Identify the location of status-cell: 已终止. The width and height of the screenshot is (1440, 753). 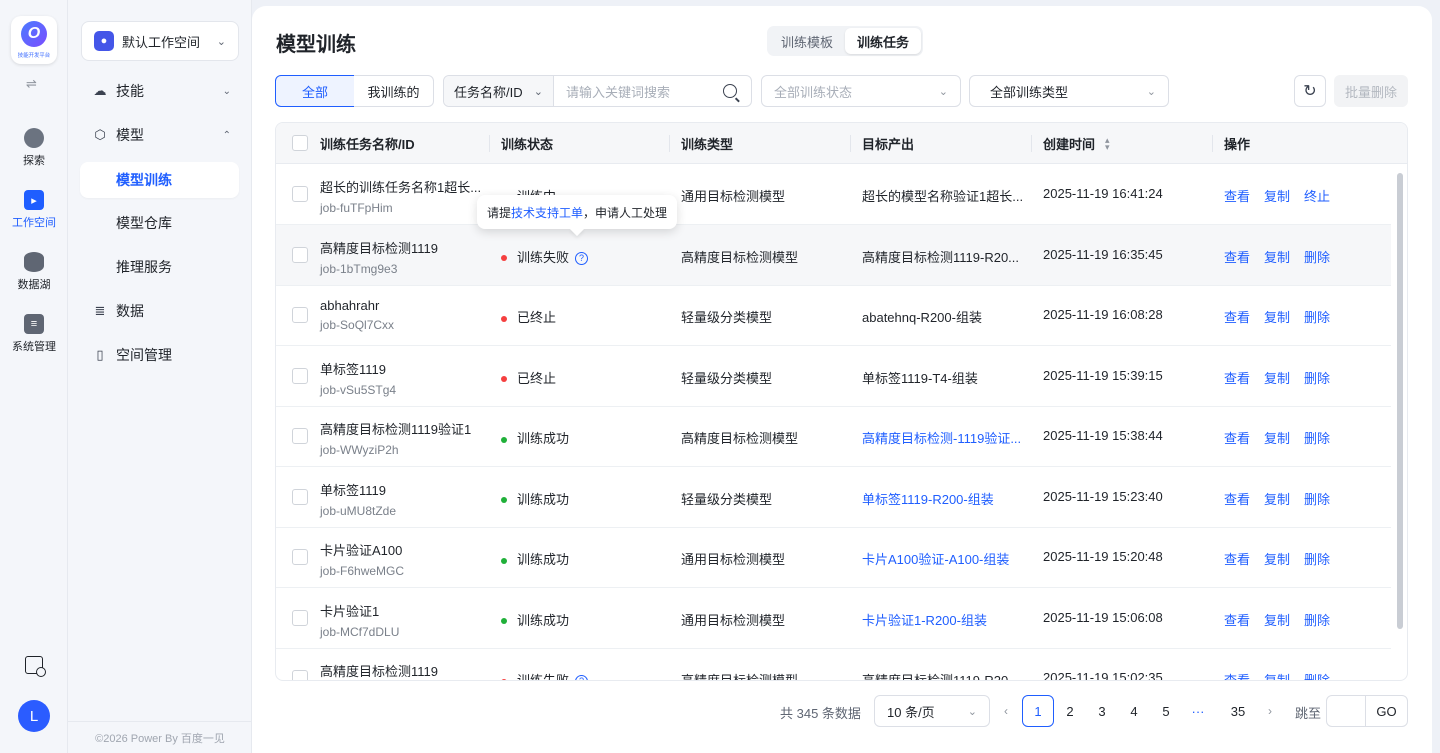
(528, 377).